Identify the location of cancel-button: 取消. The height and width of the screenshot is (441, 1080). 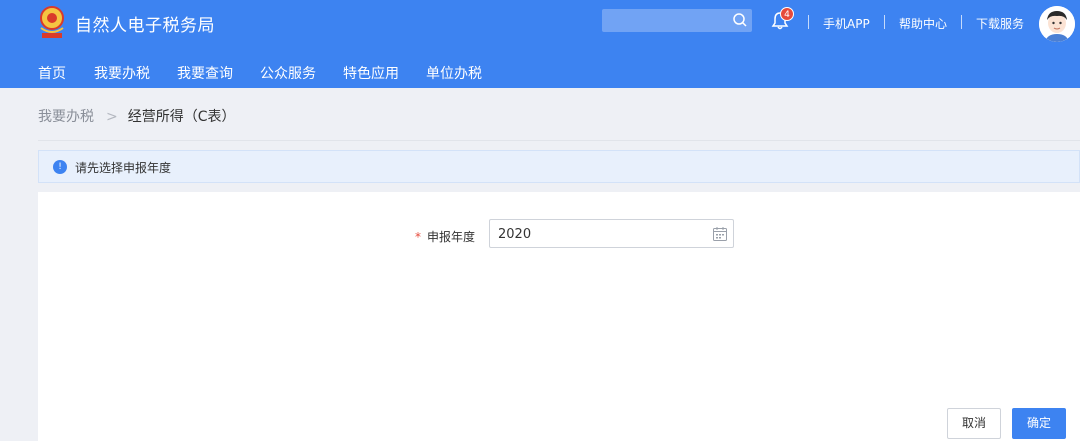
(974, 423).